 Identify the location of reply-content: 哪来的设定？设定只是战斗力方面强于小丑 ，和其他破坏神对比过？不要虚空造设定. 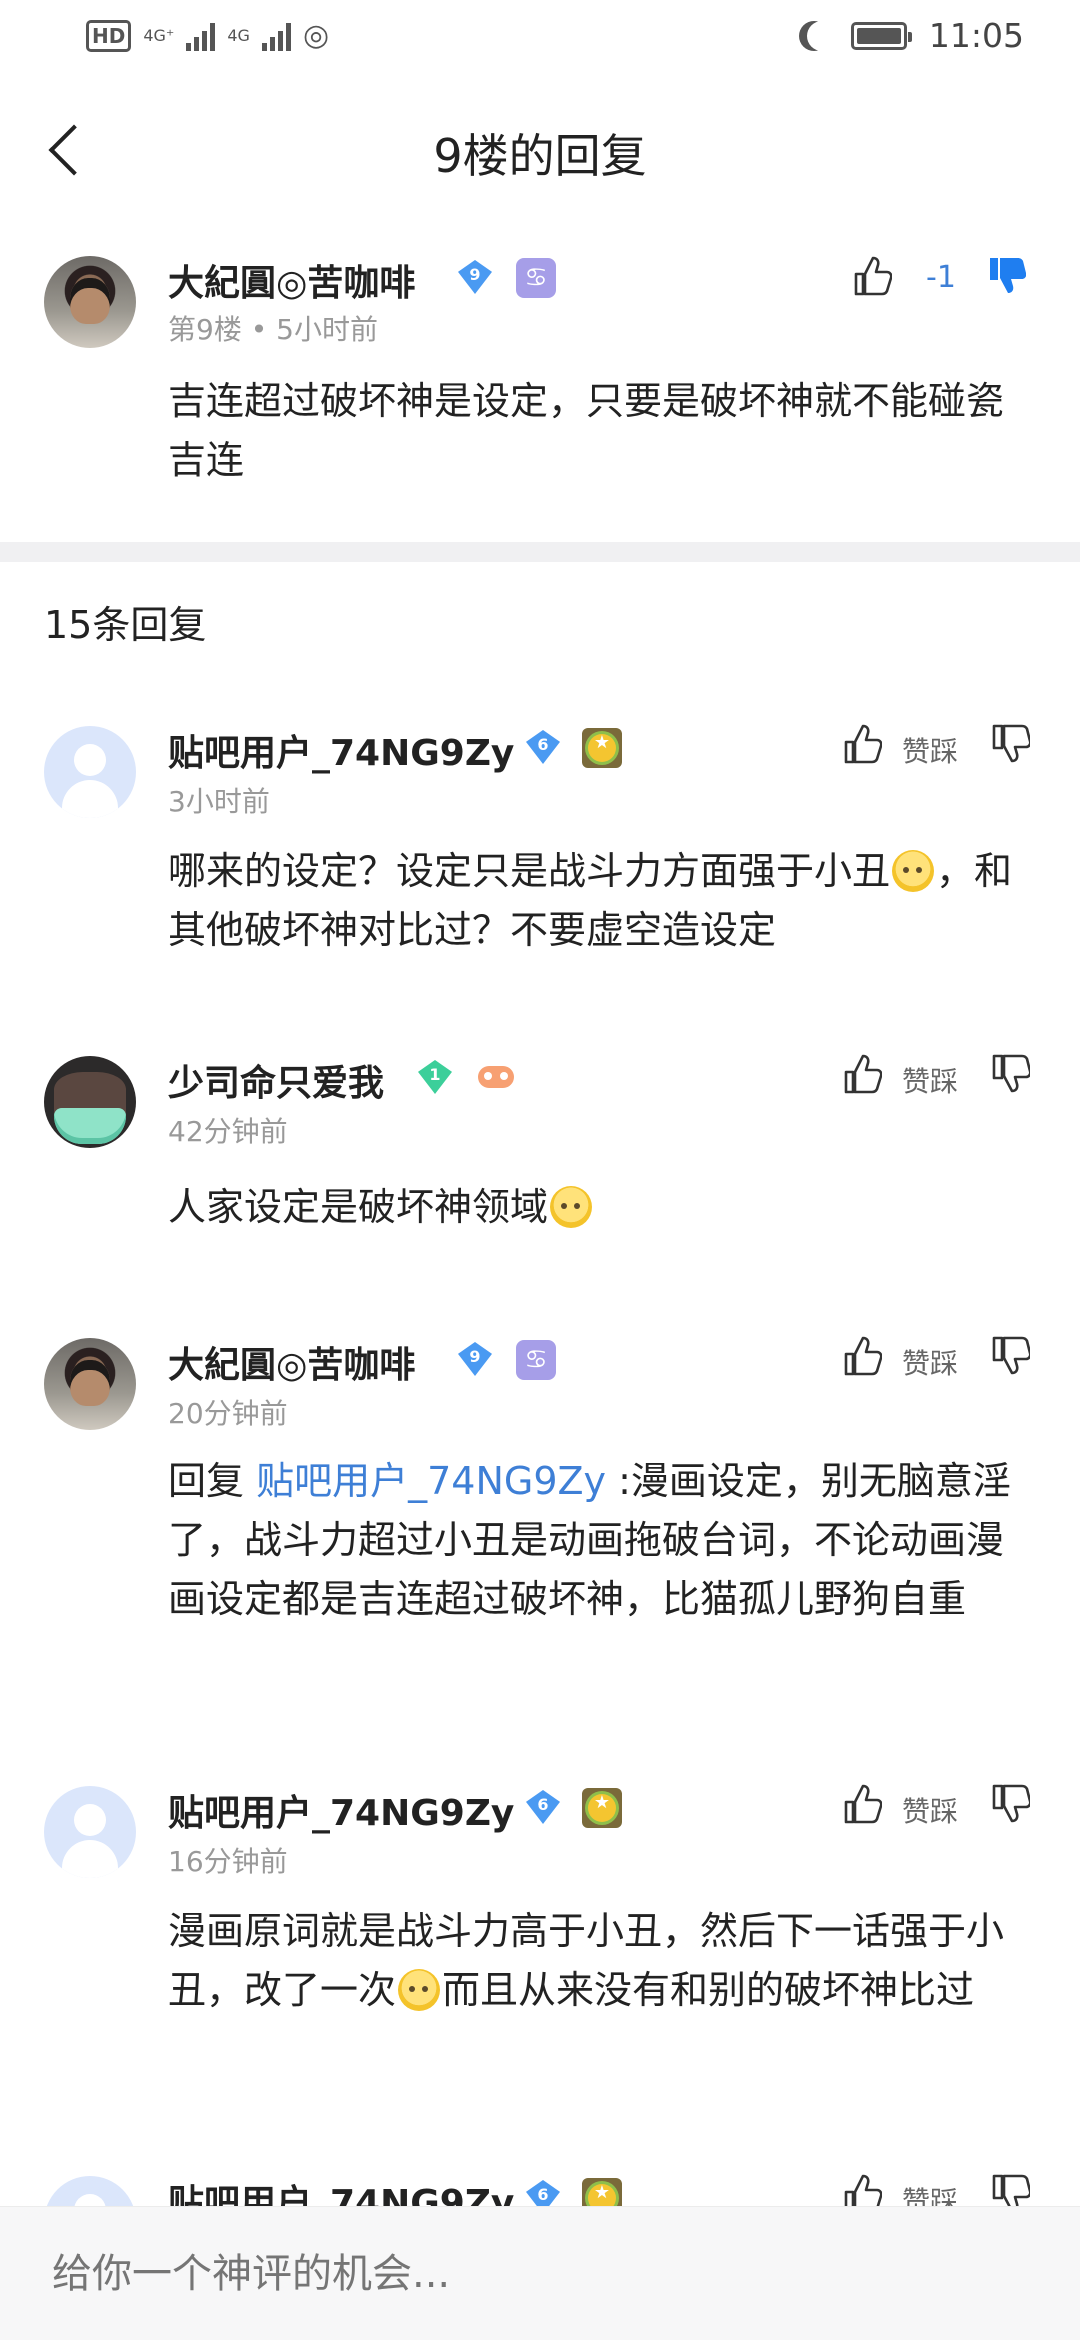
(590, 900).